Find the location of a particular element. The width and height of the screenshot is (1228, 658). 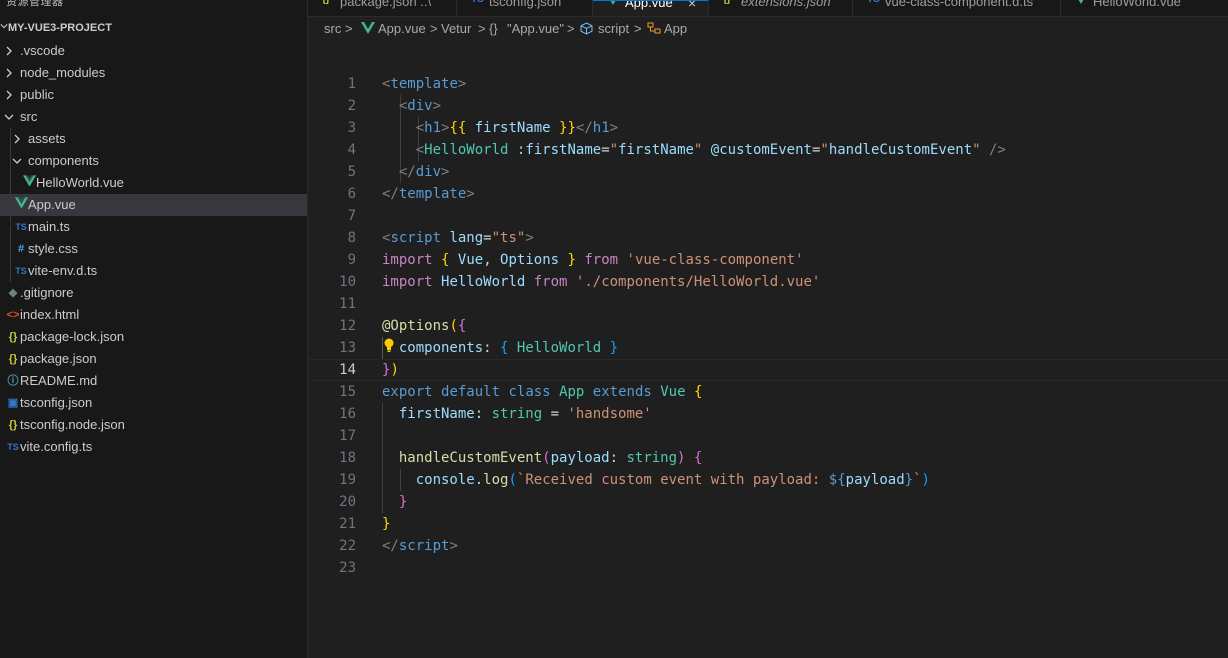

tree-item-label: .vscode is located at coordinates (42, 50).